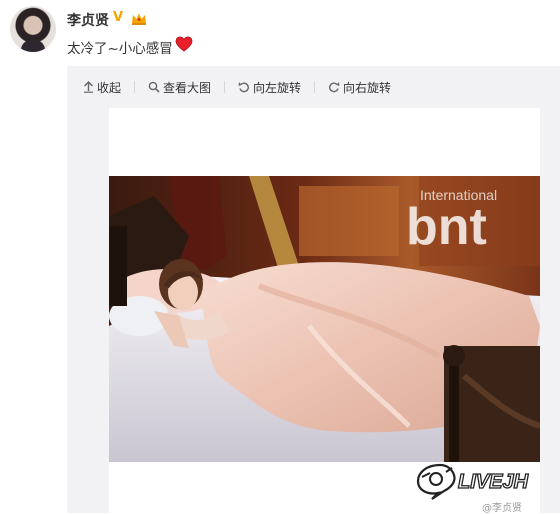 The width and height of the screenshot is (560, 514). What do you see at coordinates (334, 87) in the screenshot?
I see `rotate-right-icon` at bounding box center [334, 87].